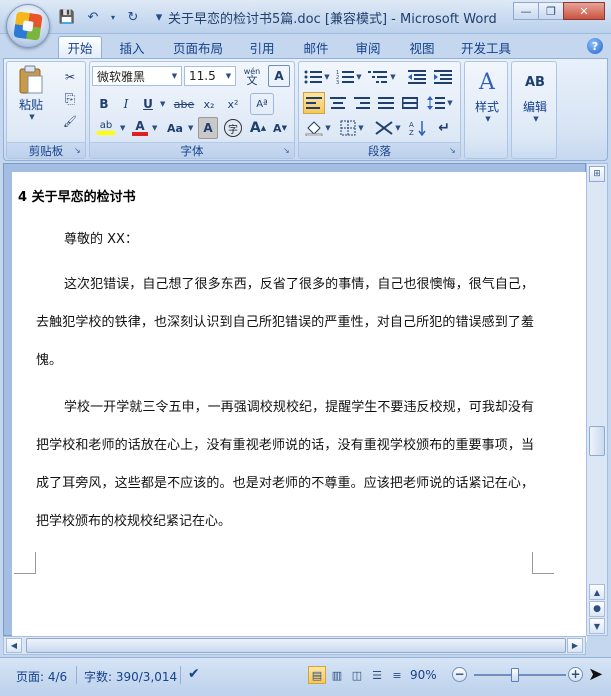 This screenshot has width=611, height=696. Describe the element at coordinates (520, 675) in the screenshot. I see `zoom-slider-track` at that location.